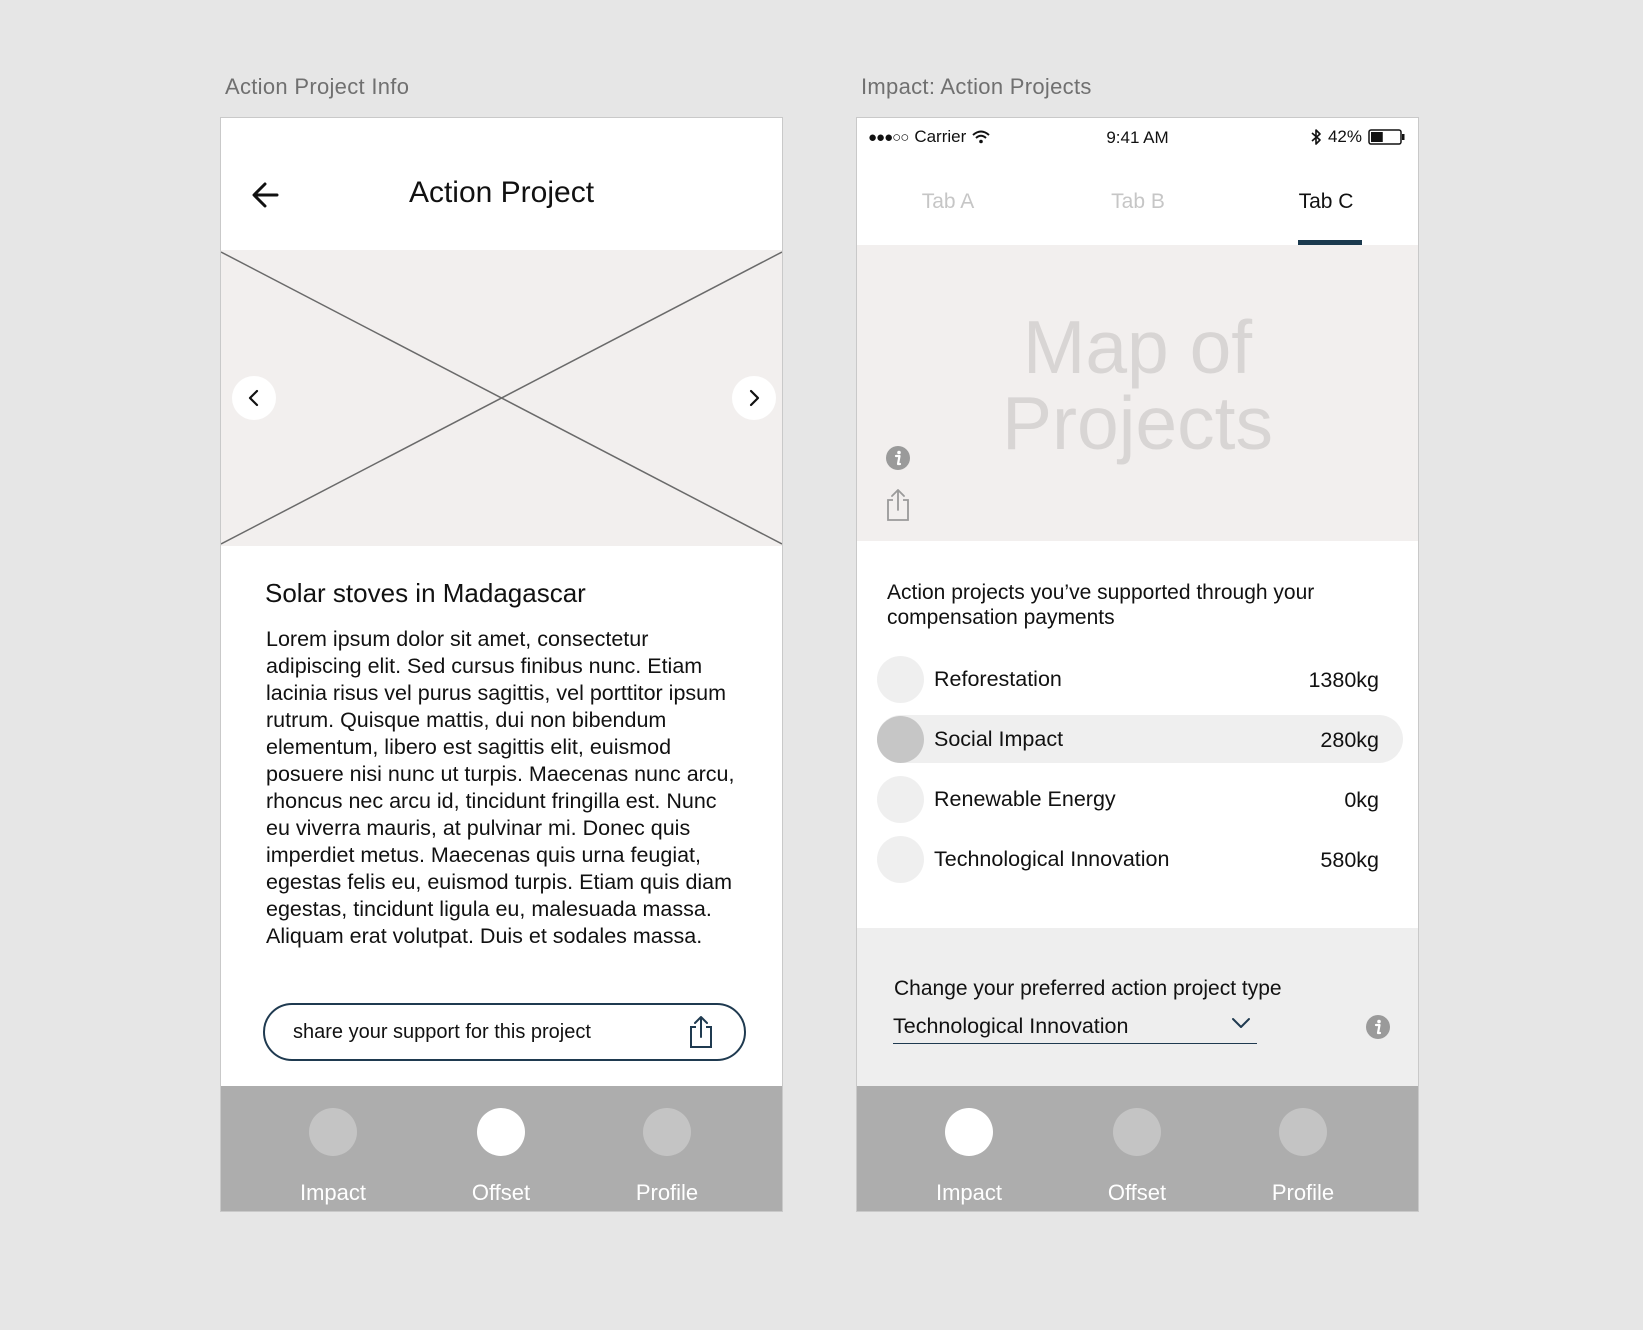 The height and width of the screenshot is (1330, 1643). Describe the element at coordinates (425, 593) in the screenshot. I see `project-title: Solar stoves in Madagascar` at that location.